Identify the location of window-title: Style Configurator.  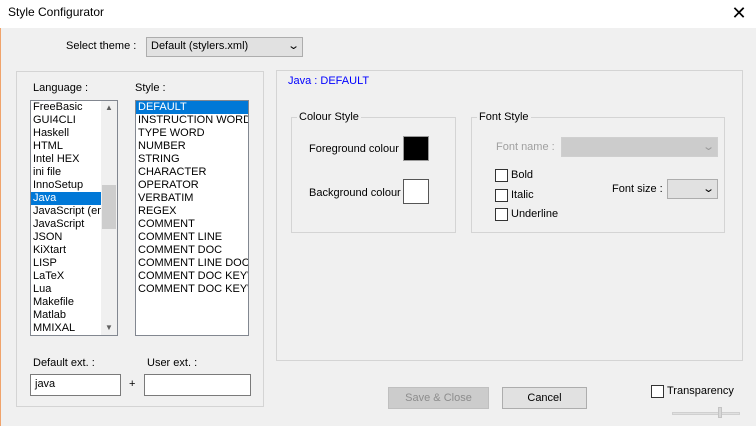
(56, 12).